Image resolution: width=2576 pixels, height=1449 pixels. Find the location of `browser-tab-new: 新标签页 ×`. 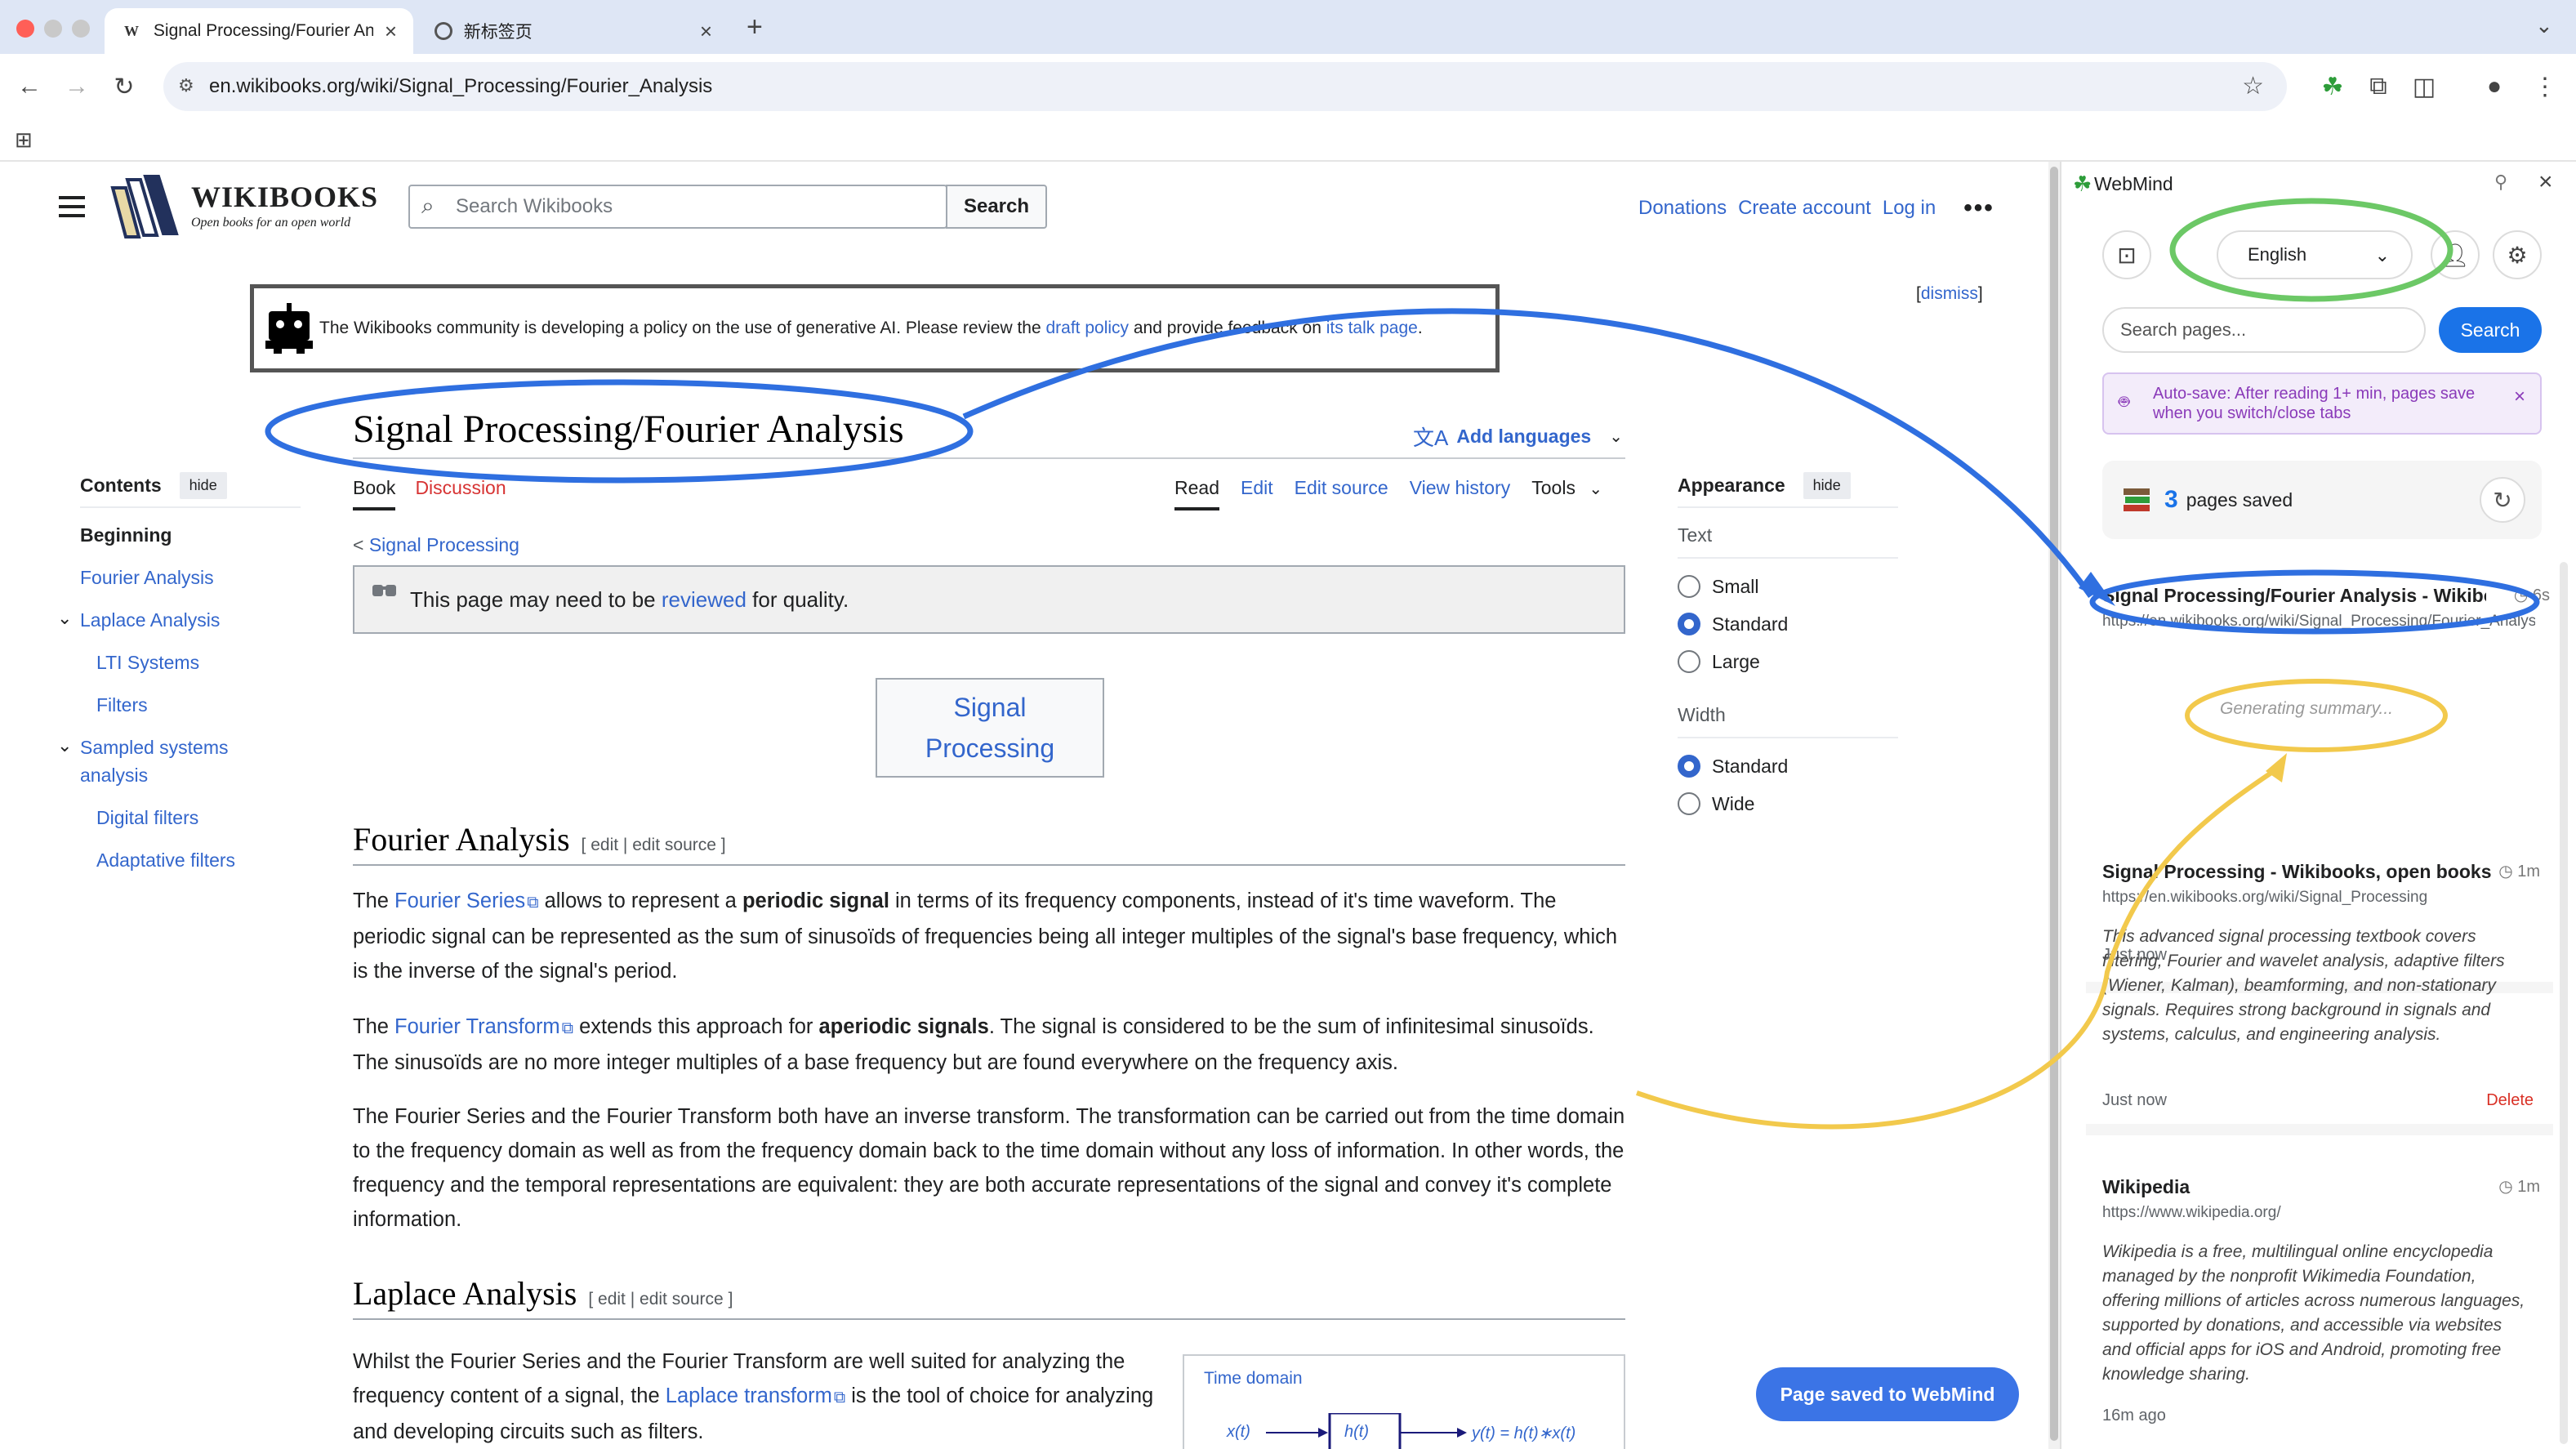

browser-tab-new: 新标签页 × is located at coordinates (573, 31).